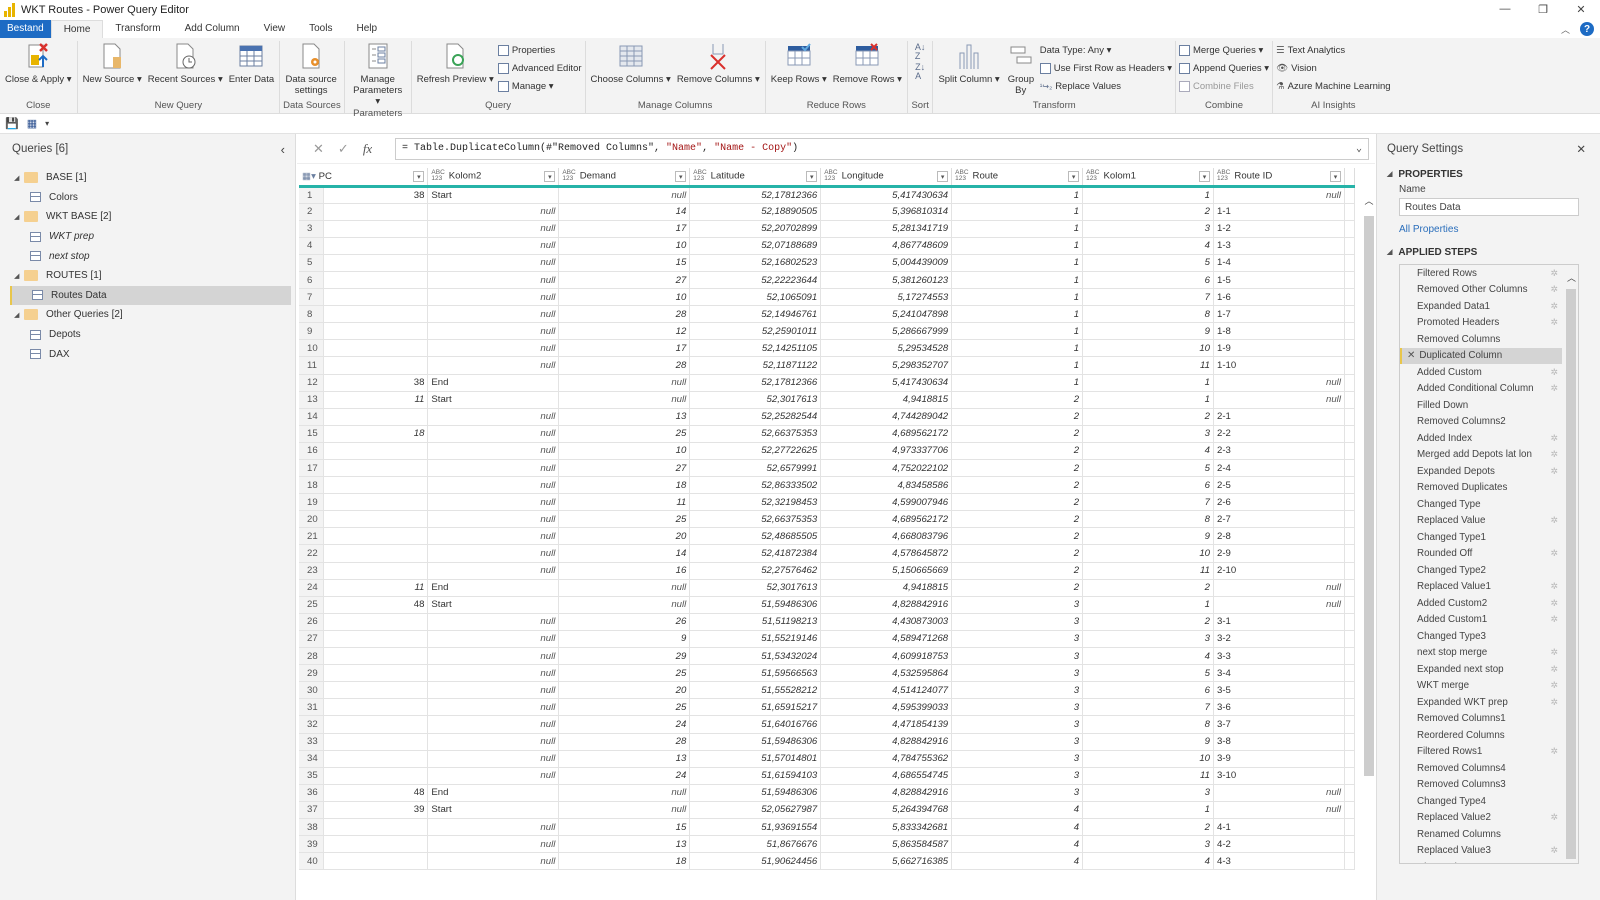 Image resolution: width=1600 pixels, height=900 pixels. What do you see at coordinates (755, 365) in the screenshot?
I see `table-cell: 52,11871122` at bounding box center [755, 365].